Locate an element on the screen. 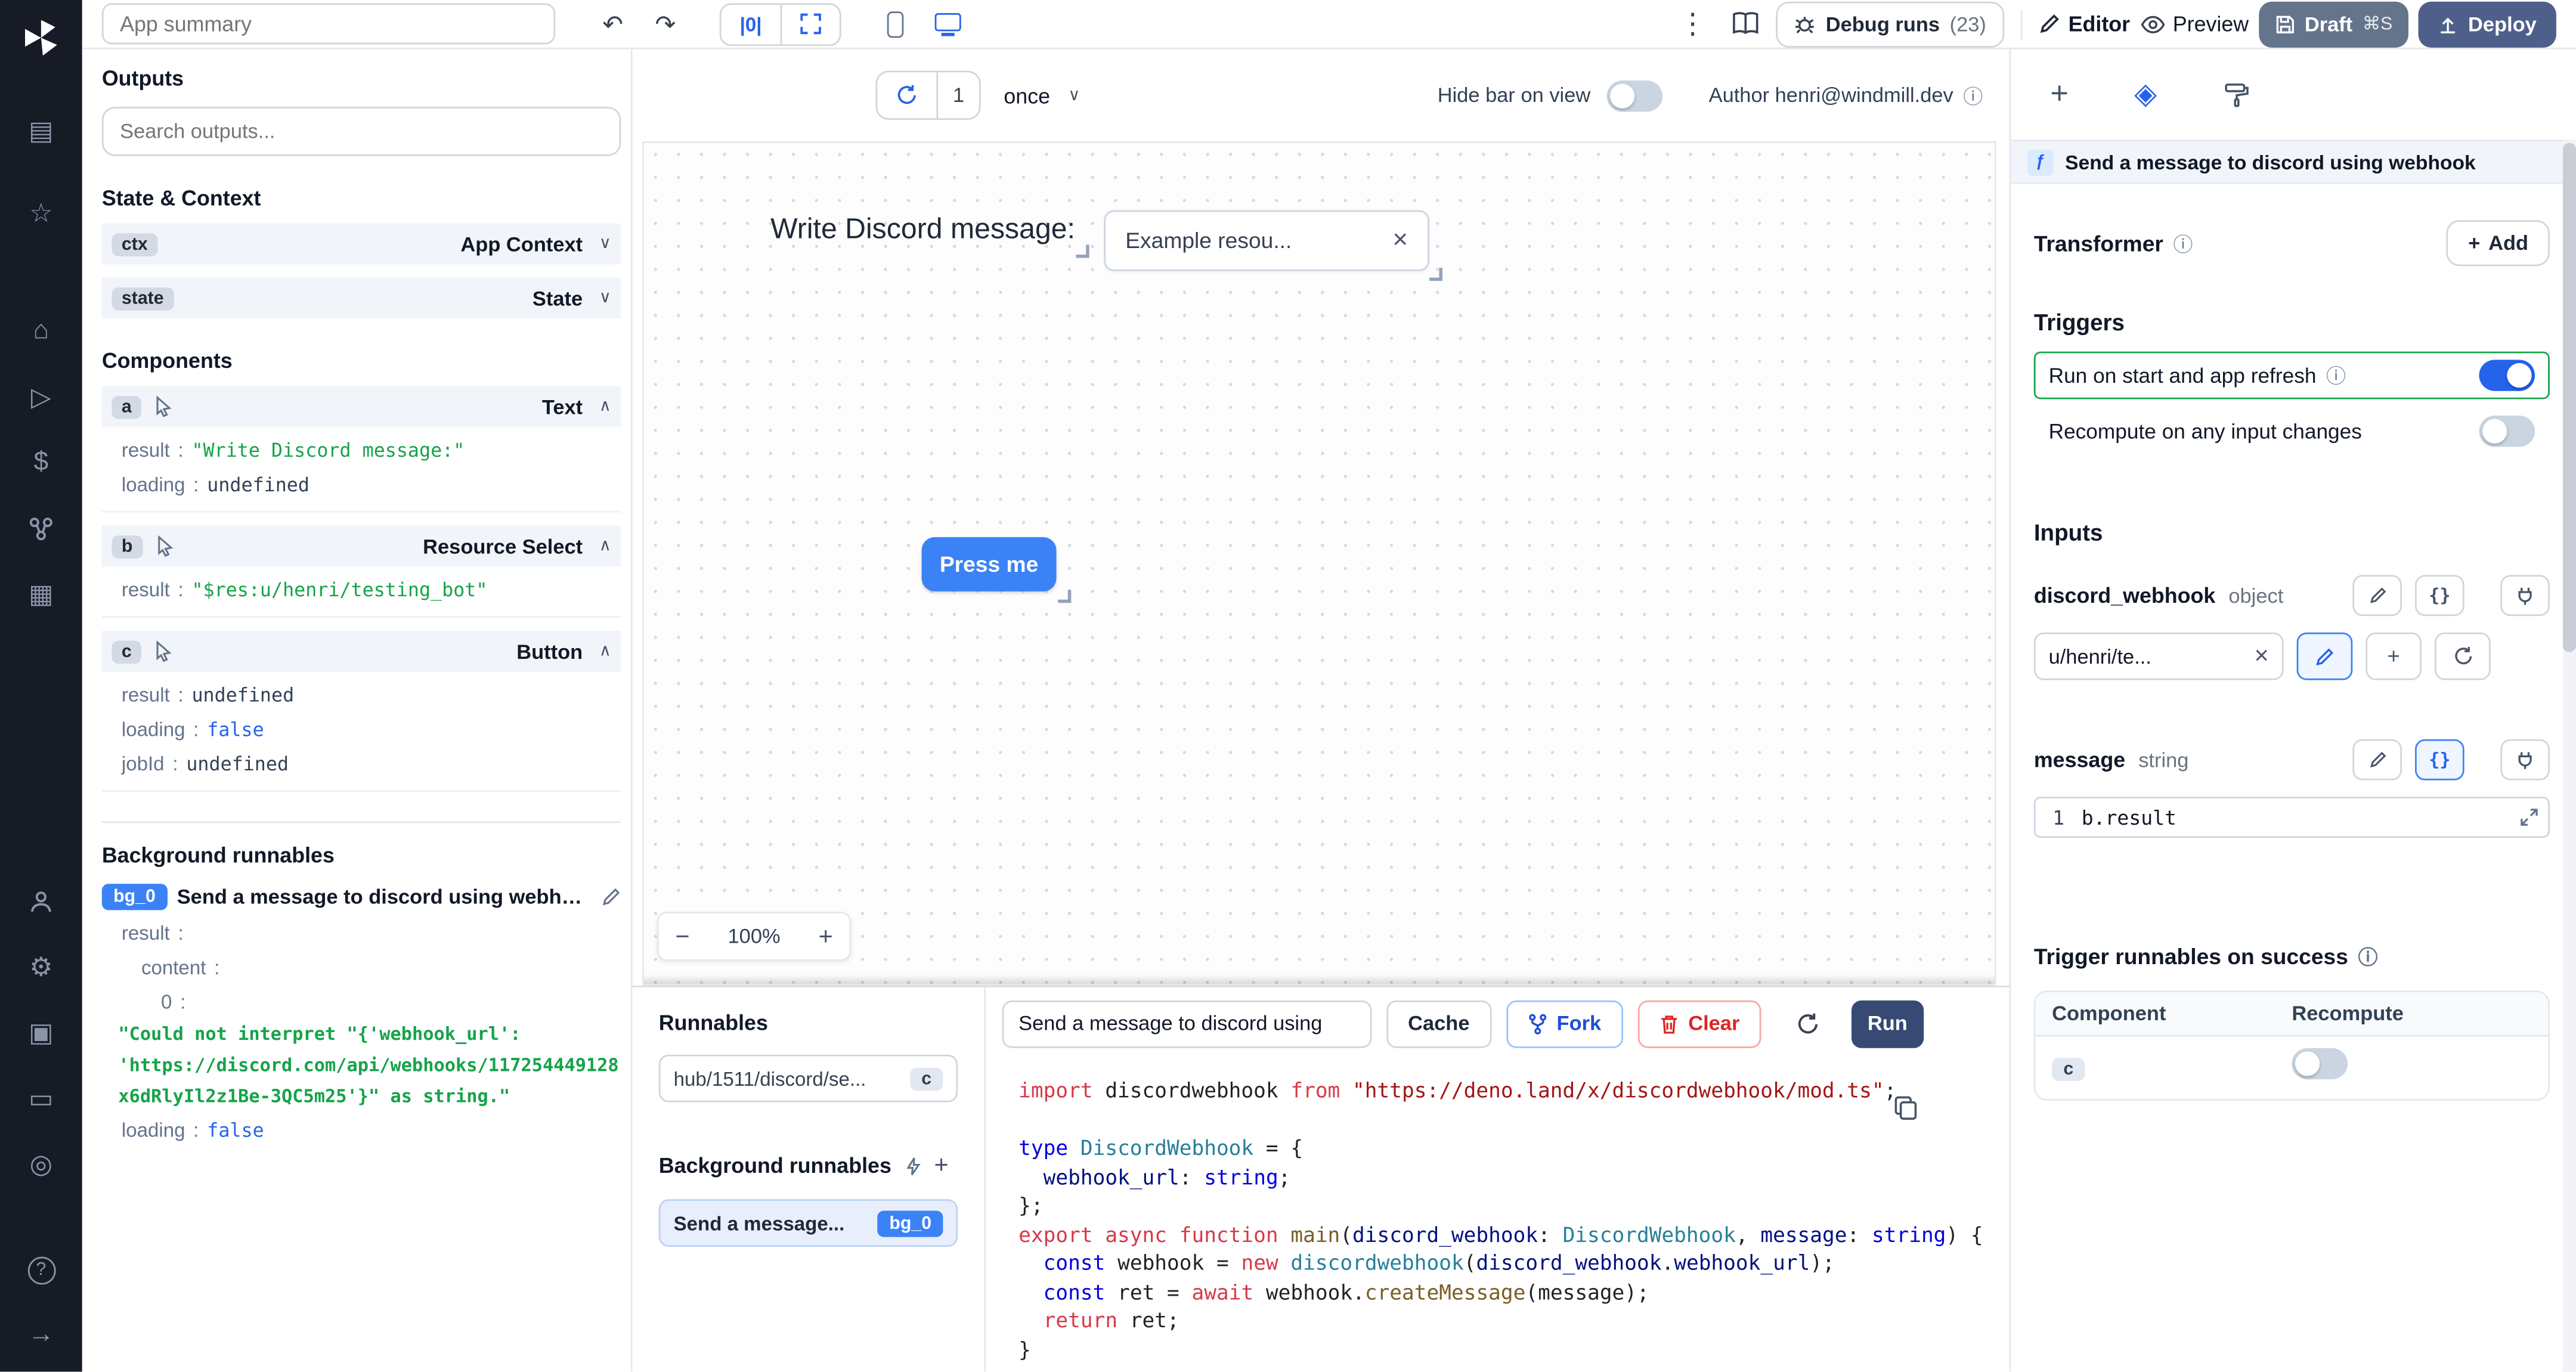 The height and width of the screenshot is (1372, 2576). styling-tab is located at coordinates (2236, 94).